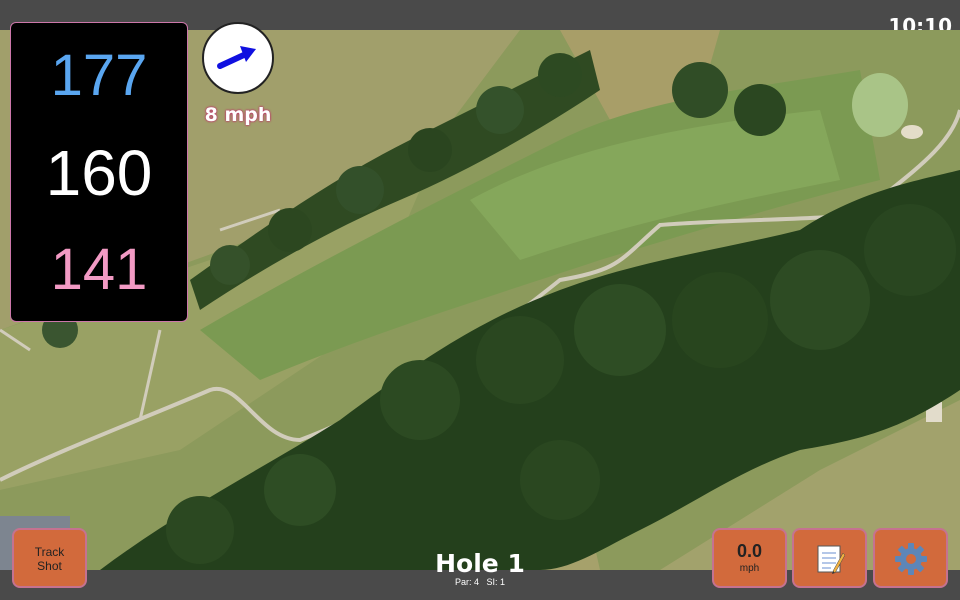 This screenshot has width=960, height=600. I want to click on track-shot-button: Track Shot, so click(49, 558).